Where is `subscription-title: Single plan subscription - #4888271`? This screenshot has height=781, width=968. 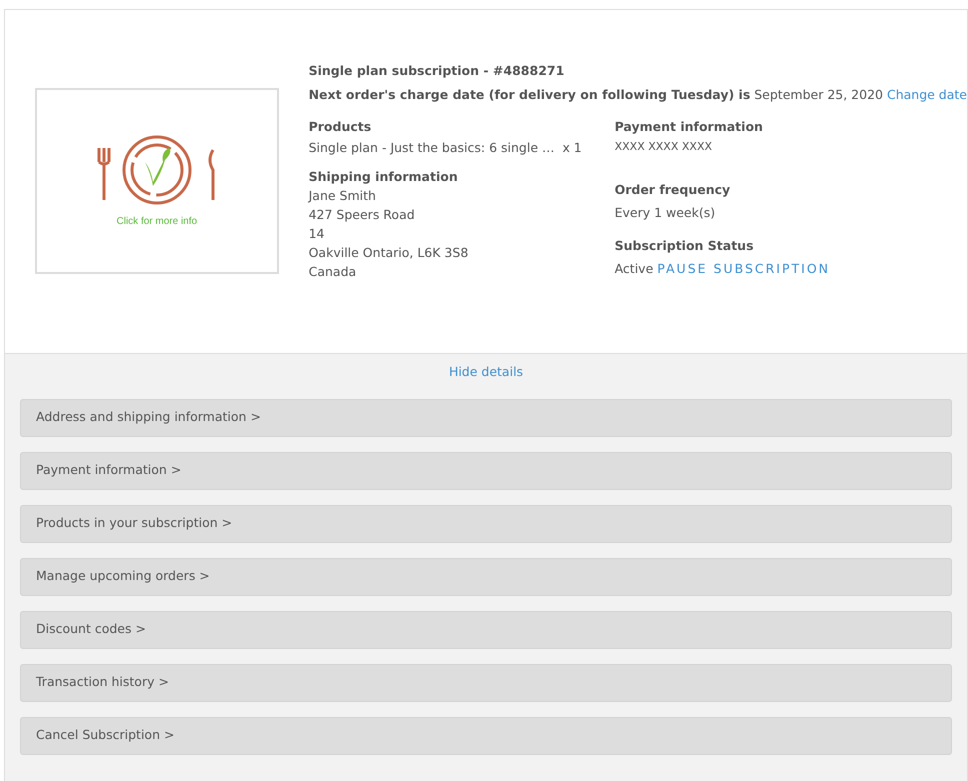
subscription-title: Single plan subscription - #4888271 is located at coordinates (437, 71).